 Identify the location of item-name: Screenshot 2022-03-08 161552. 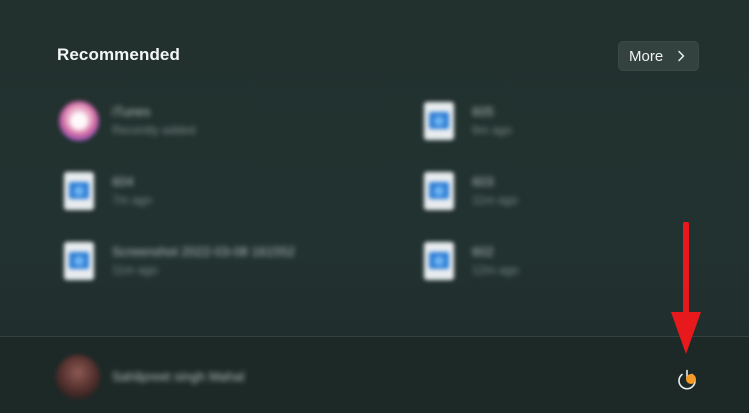
(203, 251).